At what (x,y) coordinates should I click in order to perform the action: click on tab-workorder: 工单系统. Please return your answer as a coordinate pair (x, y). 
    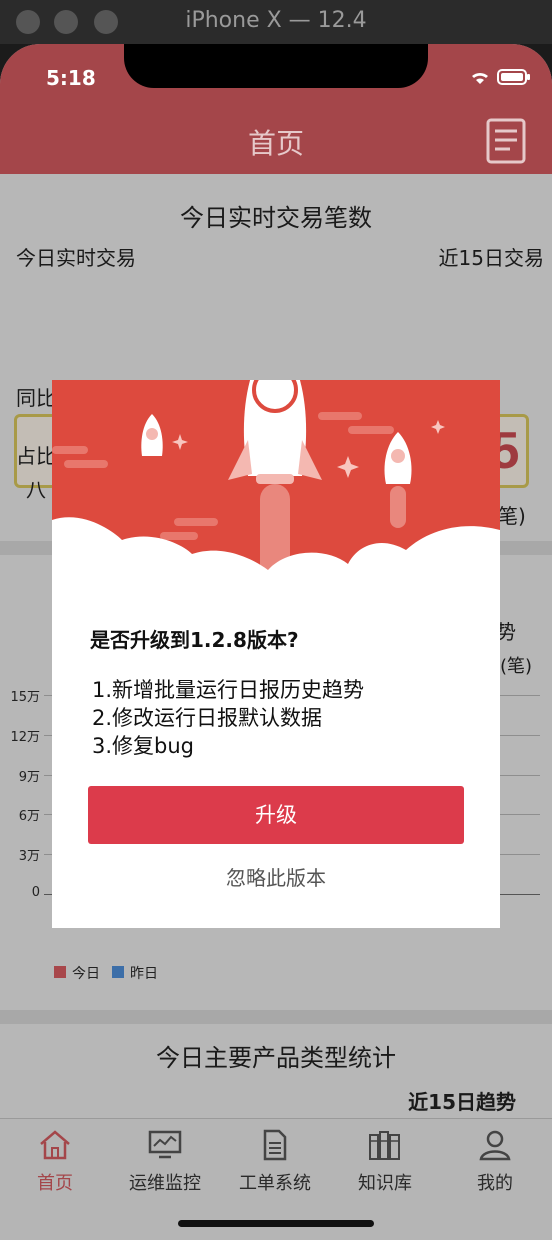
    Looking at the image, I should click on (275, 1162).